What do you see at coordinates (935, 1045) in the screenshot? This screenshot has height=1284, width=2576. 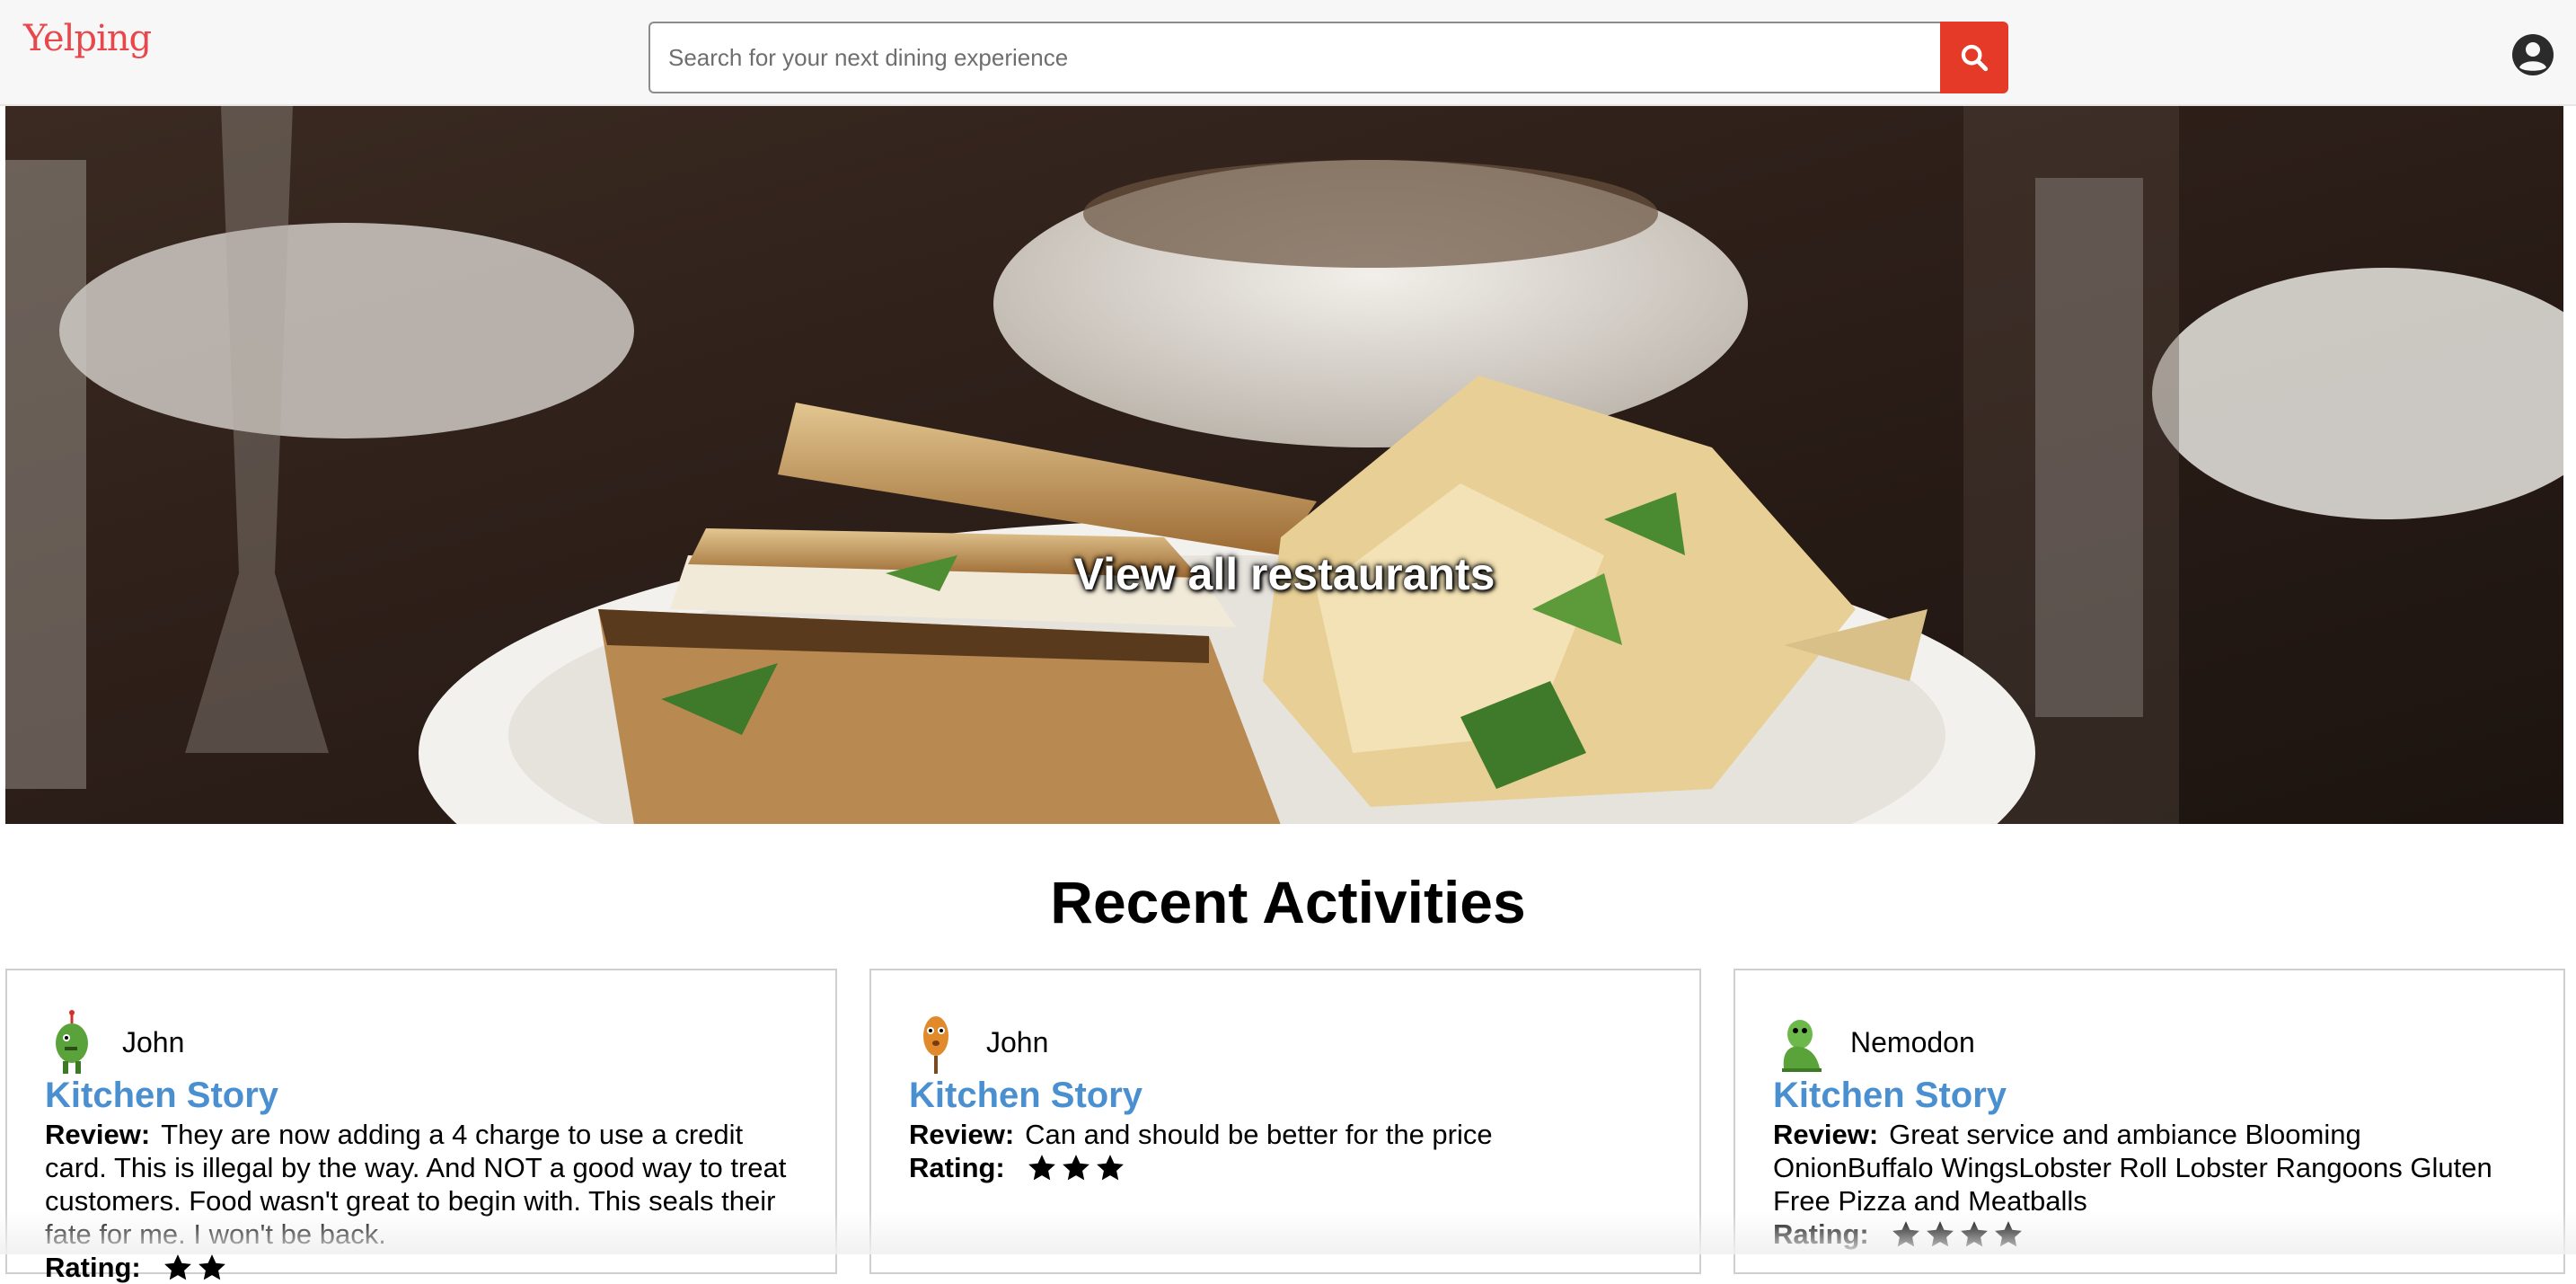 I see `orange-monster-avatar-icon` at bounding box center [935, 1045].